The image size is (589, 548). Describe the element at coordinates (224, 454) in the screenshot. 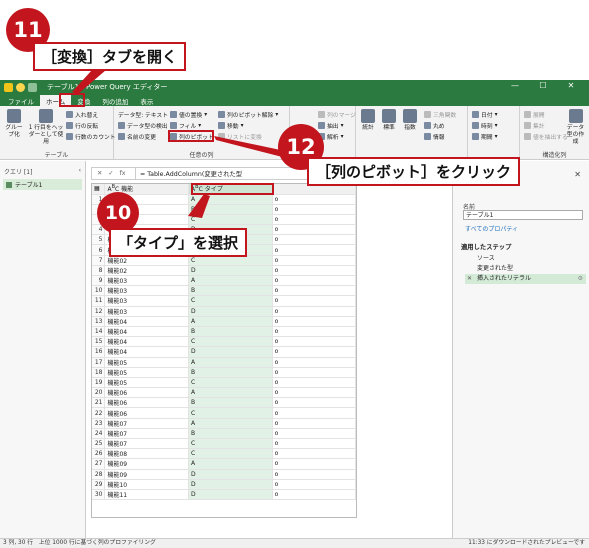

I see `table-row: 26 機能08 Co` at that location.